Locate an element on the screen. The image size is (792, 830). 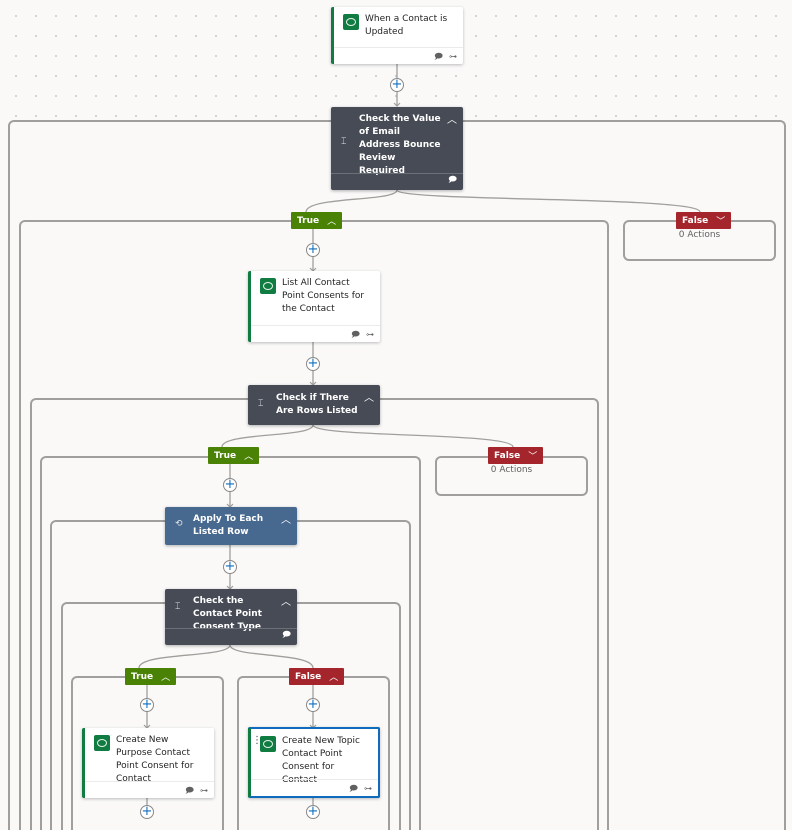
condition1-false-badge: False ﹀ is located at coordinates (704, 220).